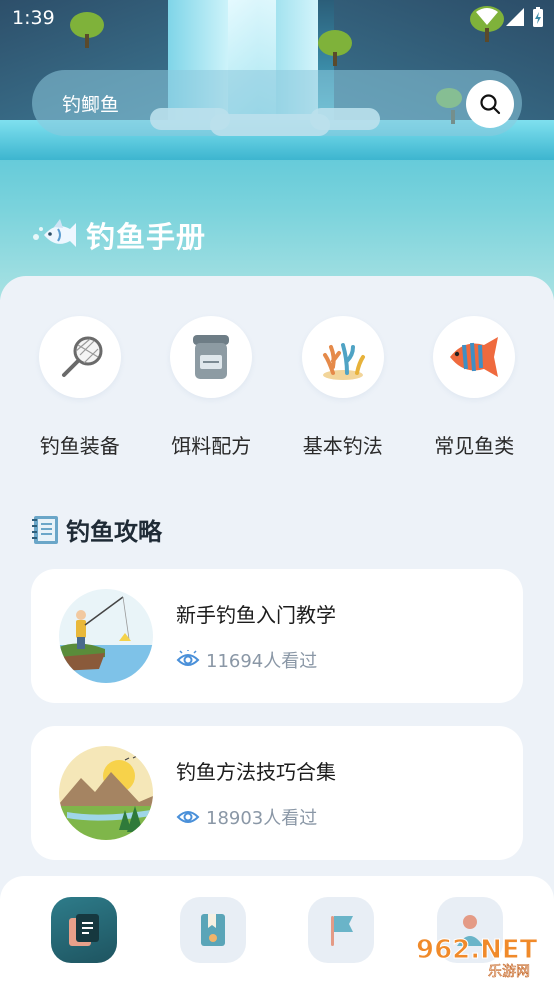 The image size is (554, 984). Describe the element at coordinates (256, 615) in the screenshot. I see `guide-title: 新手钓鱼入门教学` at that location.